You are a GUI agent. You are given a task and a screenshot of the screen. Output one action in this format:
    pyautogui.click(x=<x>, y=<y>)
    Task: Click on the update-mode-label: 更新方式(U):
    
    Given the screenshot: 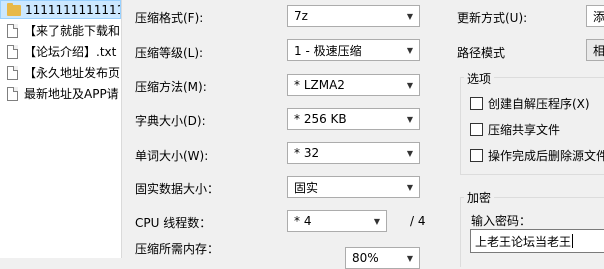 What is the action you would take?
    pyautogui.click(x=492, y=18)
    